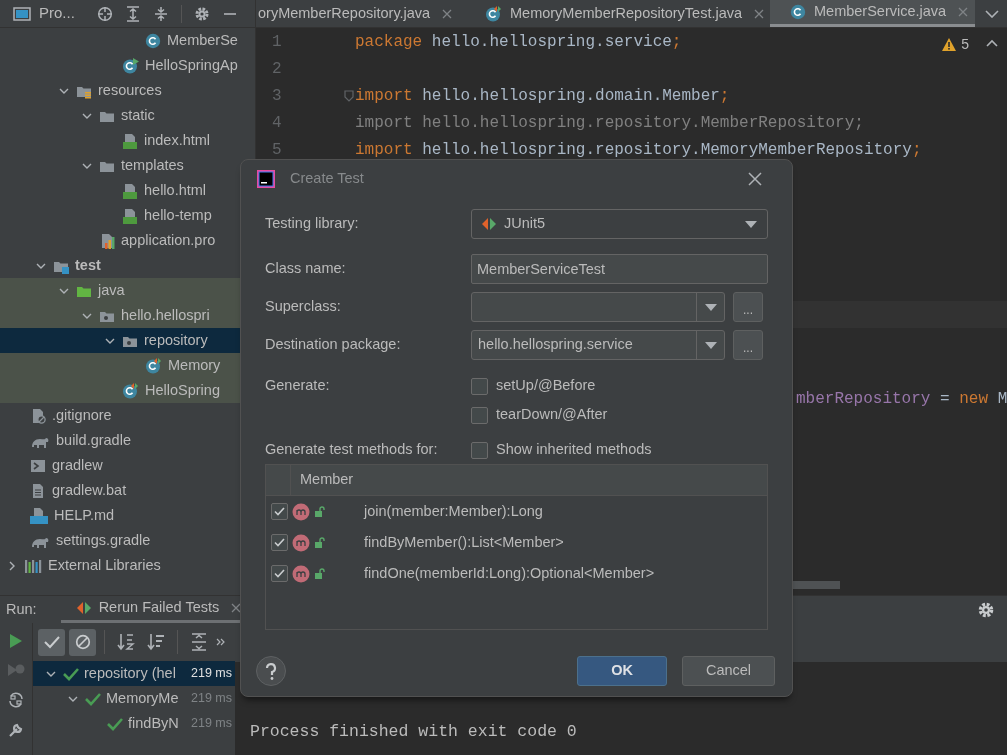 This screenshot has height=755, width=1007. What do you see at coordinates (638, 150) in the screenshot?
I see `code-line: import hello.hellospring.repository.MemoryMemberRepository;` at bounding box center [638, 150].